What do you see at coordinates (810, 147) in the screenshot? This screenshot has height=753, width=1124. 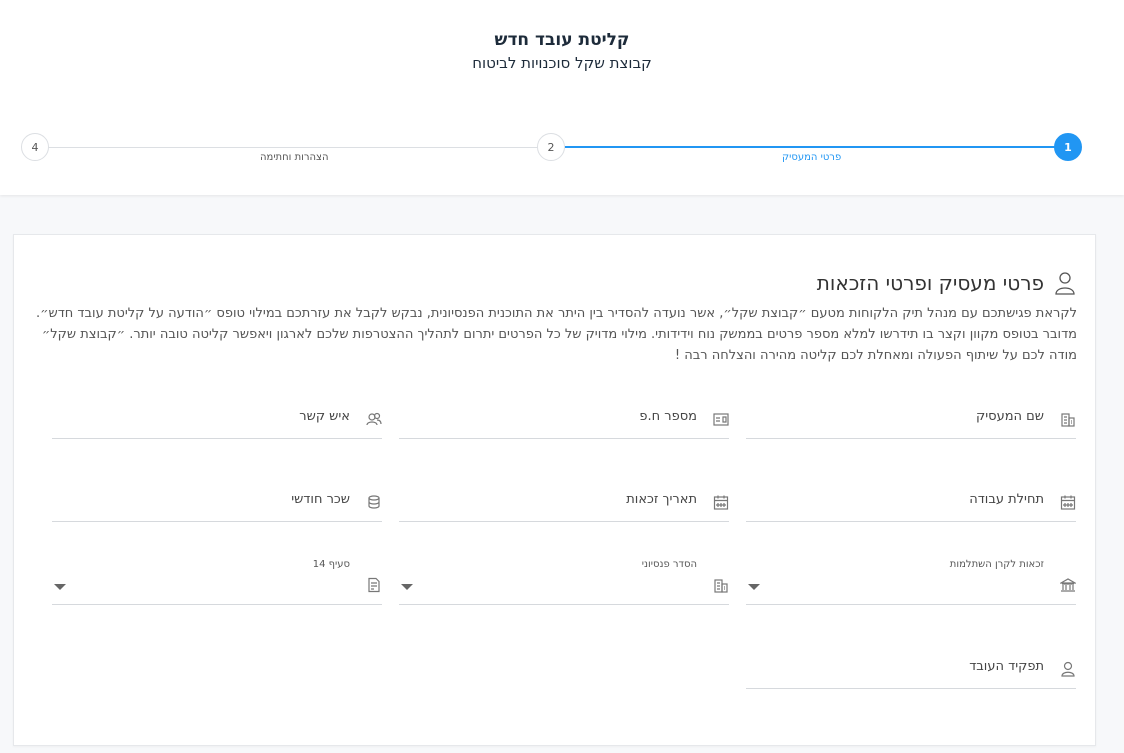 I see `step-connector-active` at bounding box center [810, 147].